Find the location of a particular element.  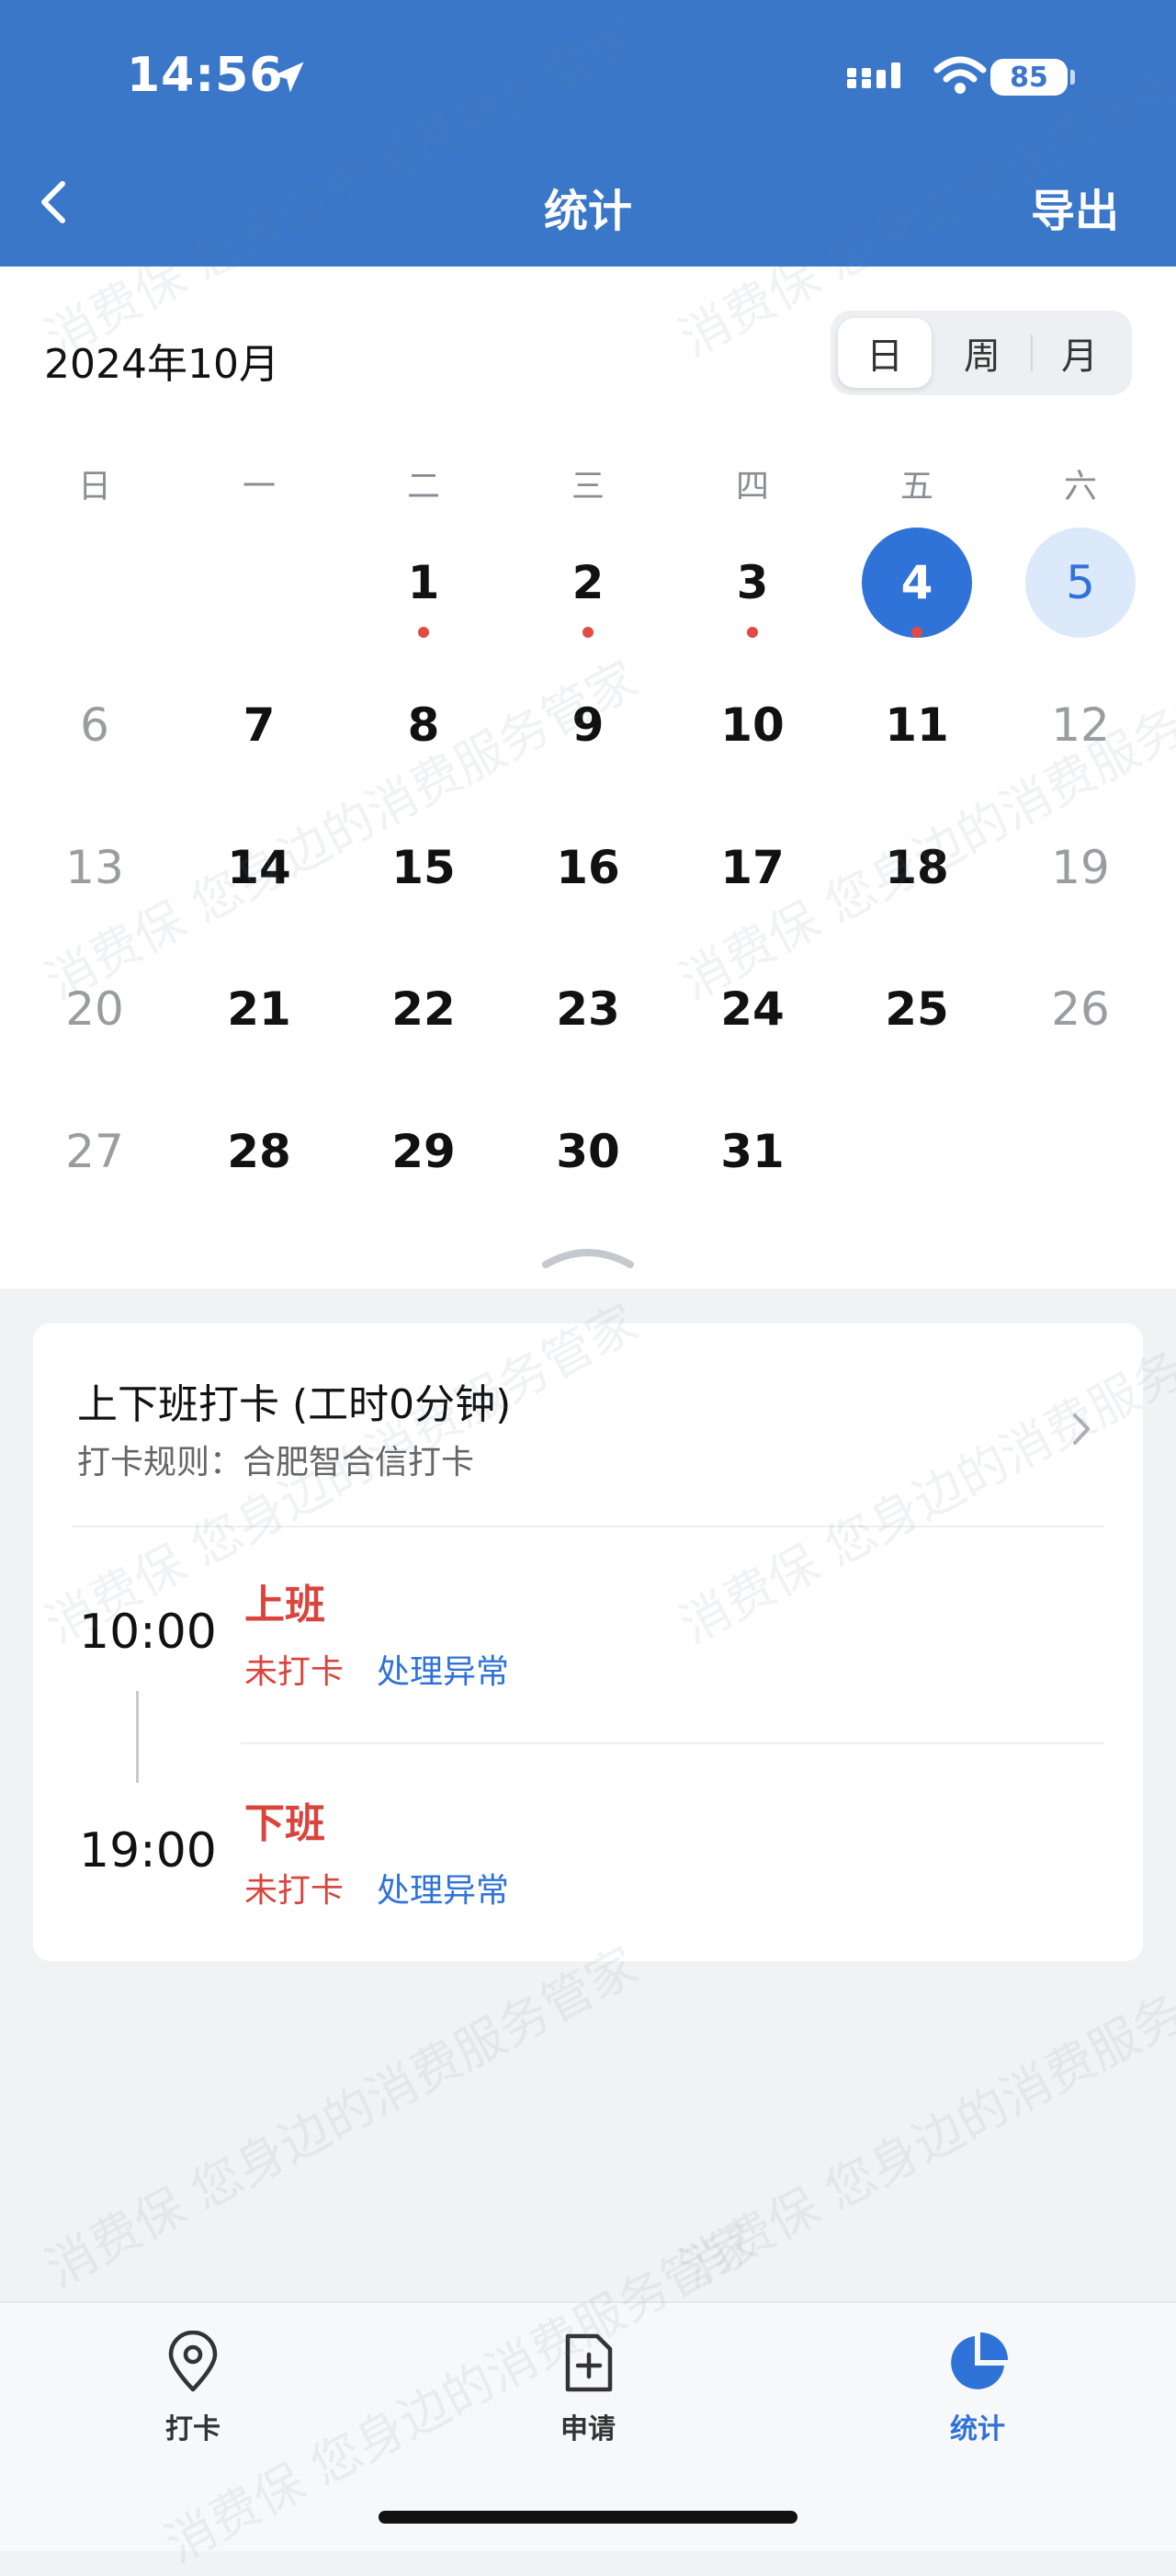

status-icons: 85 is located at coordinates (1010, 75).